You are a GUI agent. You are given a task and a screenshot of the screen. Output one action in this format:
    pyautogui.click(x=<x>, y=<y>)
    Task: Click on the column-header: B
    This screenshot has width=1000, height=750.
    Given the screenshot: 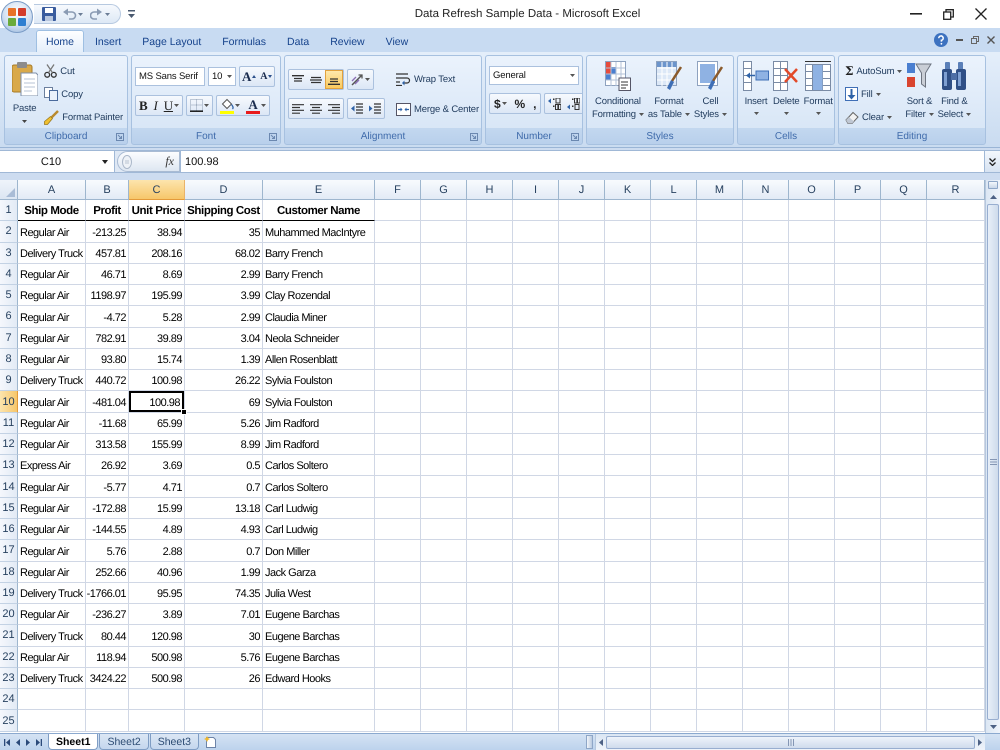 What is the action you would take?
    pyautogui.click(x=107, y=190)
    